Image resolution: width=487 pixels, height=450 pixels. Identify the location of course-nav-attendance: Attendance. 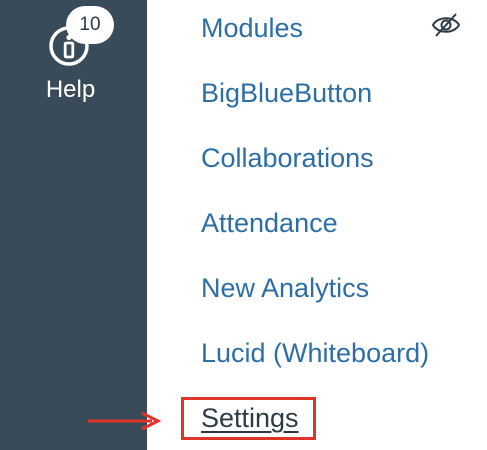
(269, 223).